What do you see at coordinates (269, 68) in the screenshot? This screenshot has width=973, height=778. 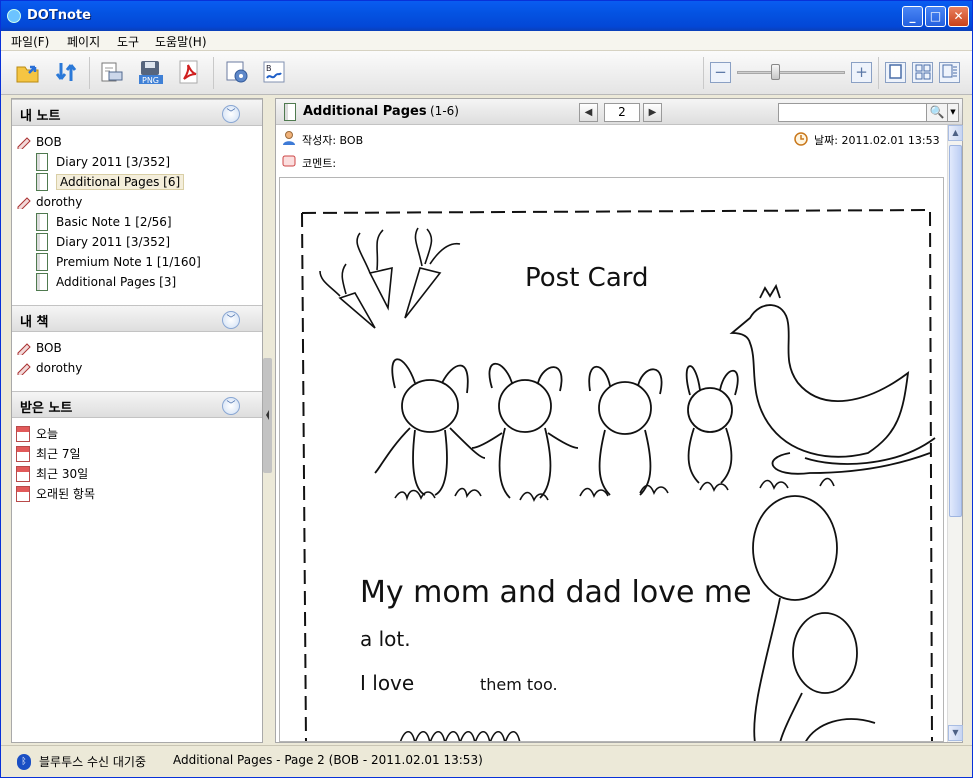 I see `svg-text: B` at bounding box center [269, 68].